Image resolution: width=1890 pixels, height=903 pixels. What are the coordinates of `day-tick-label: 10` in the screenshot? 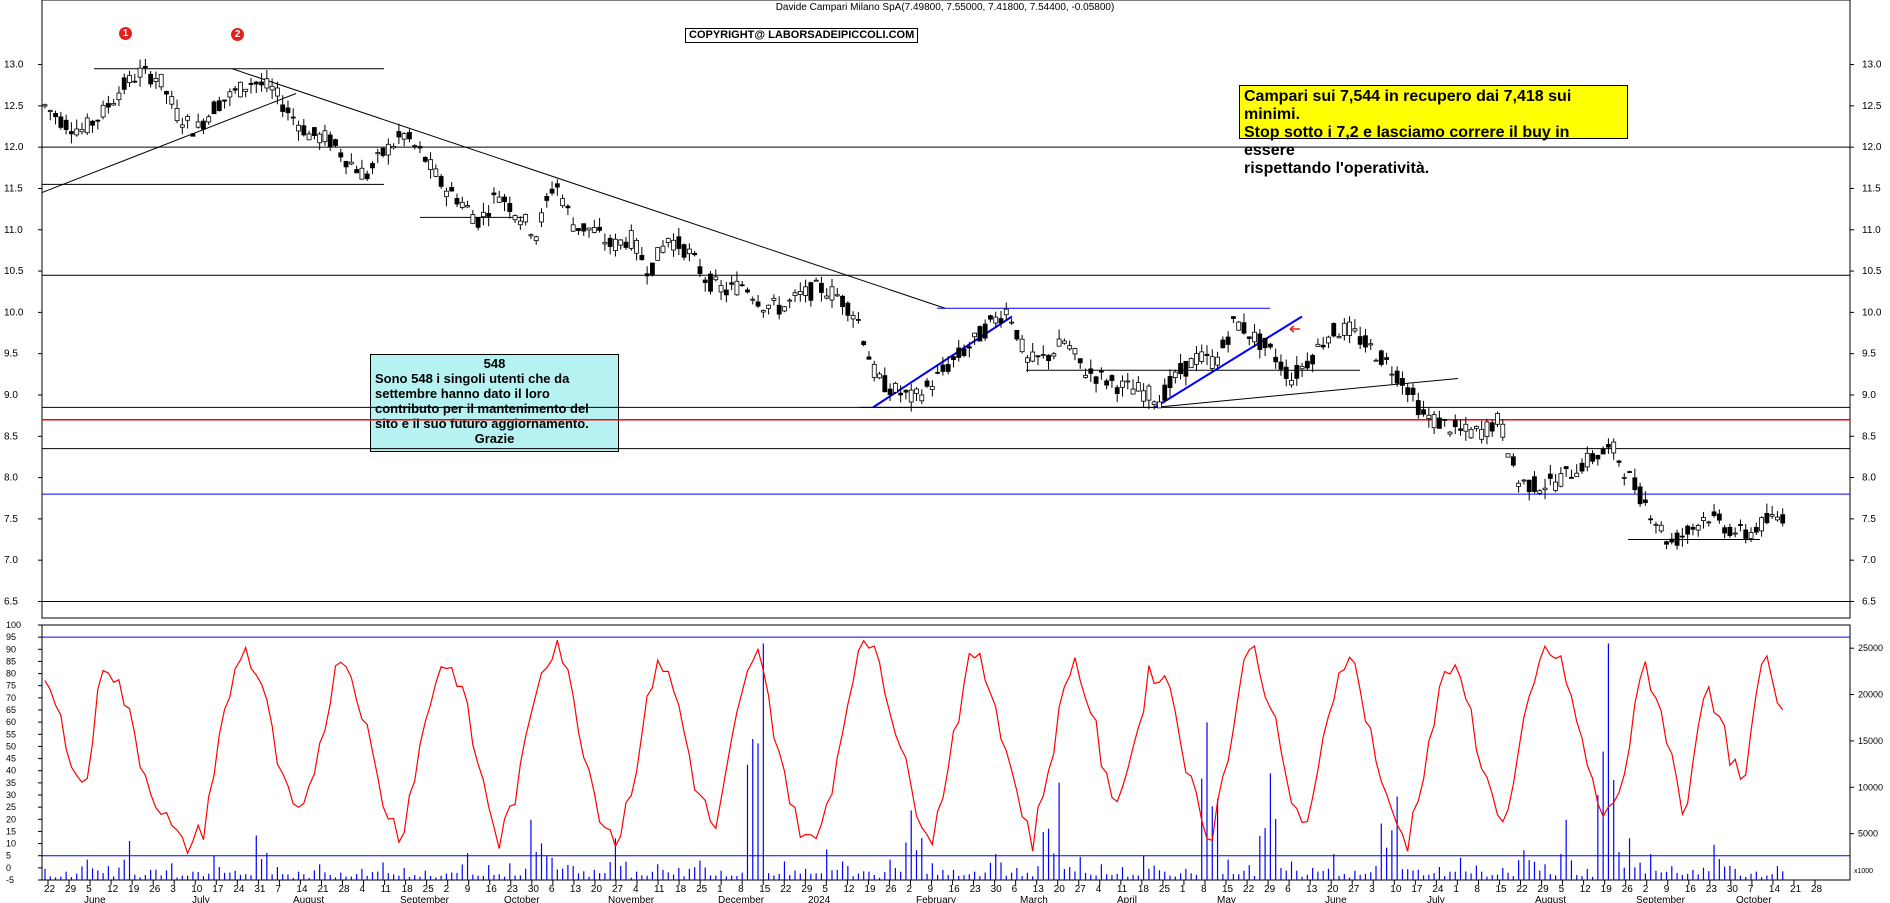 It's located at (1396, 889).